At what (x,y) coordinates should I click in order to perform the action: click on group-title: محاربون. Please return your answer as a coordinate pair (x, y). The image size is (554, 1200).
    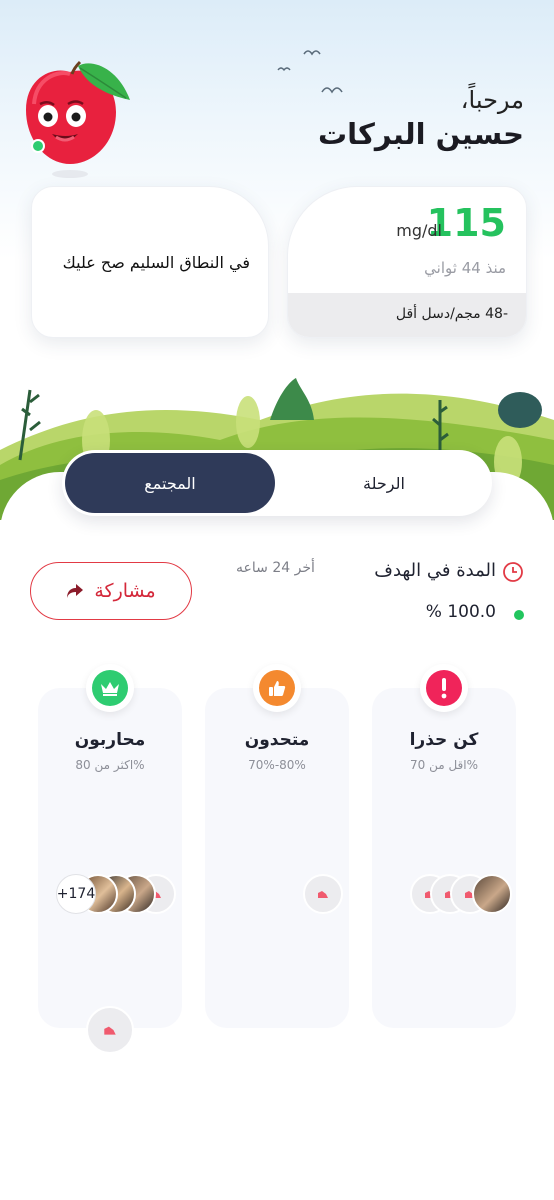
    Looking at the image, I should click on (110, 740).